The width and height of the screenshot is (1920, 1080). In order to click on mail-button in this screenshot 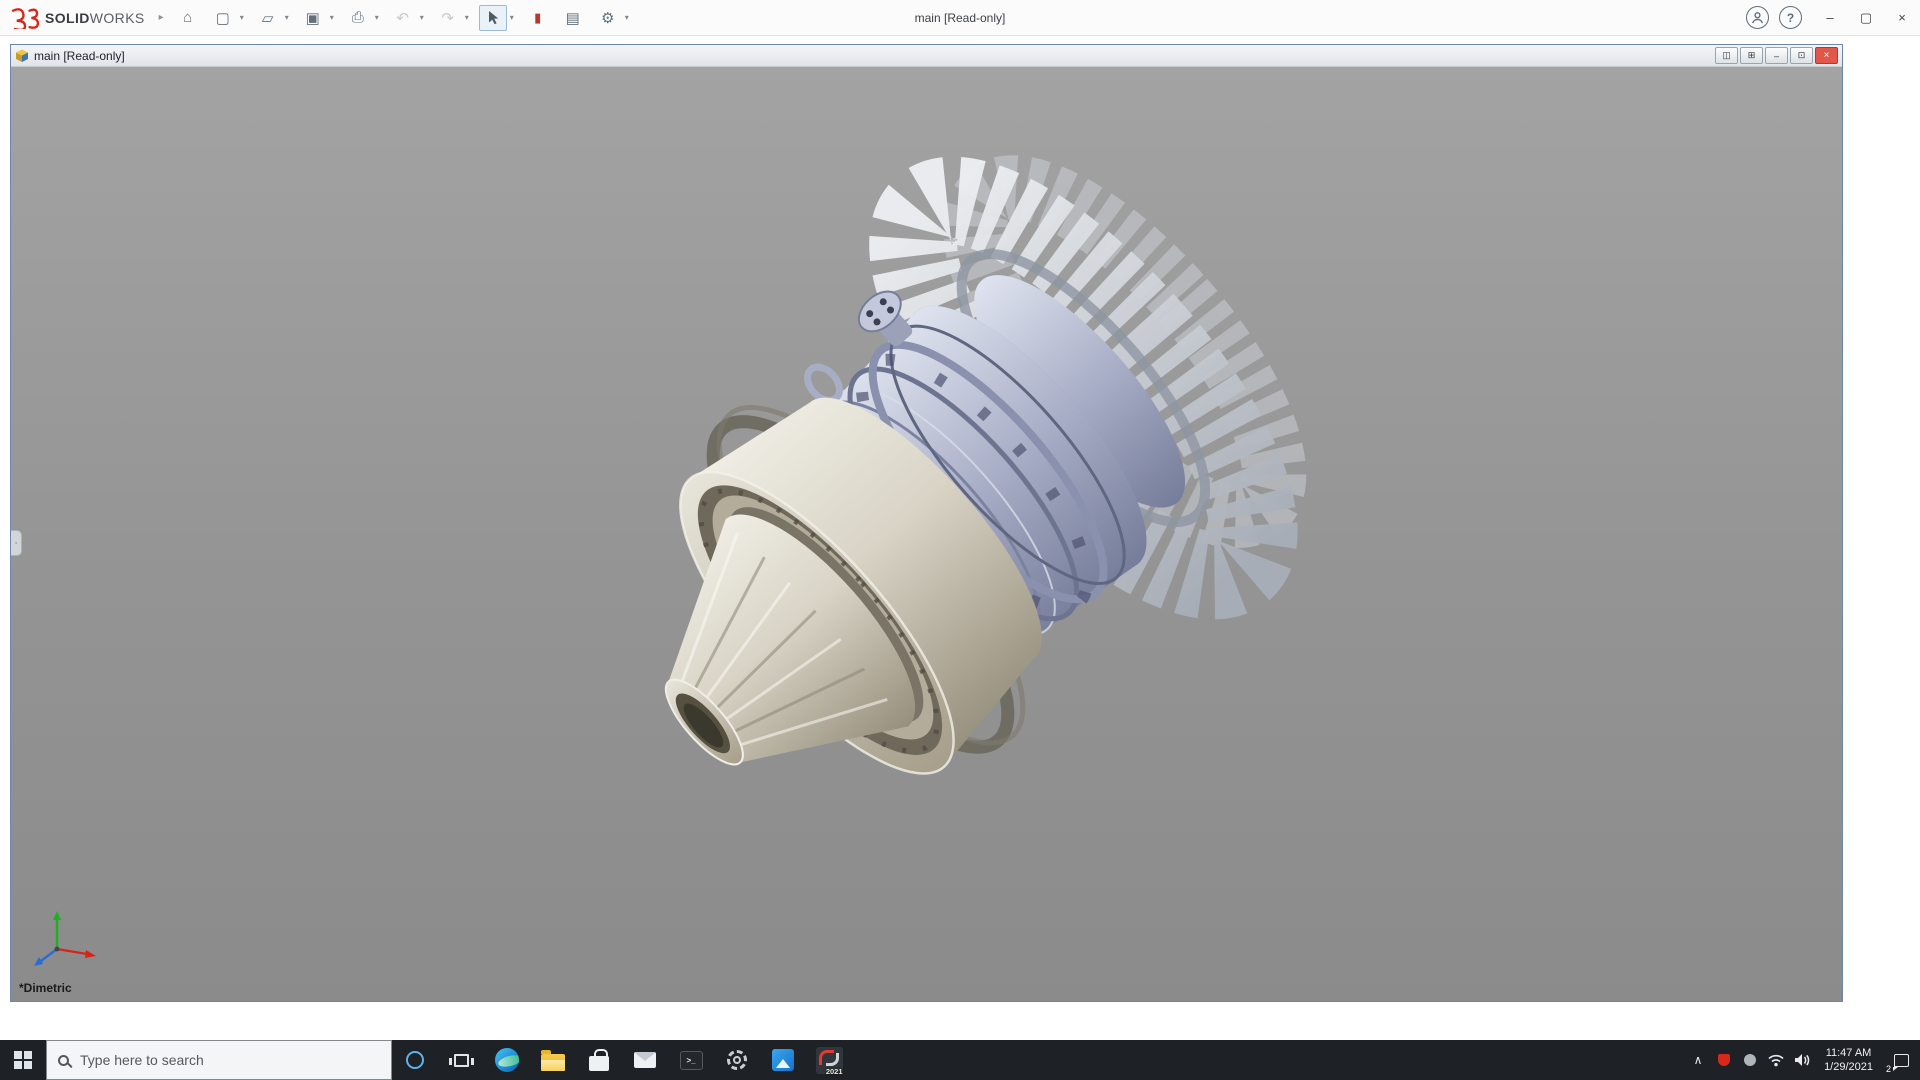, I will do `click(645, 1060)`.